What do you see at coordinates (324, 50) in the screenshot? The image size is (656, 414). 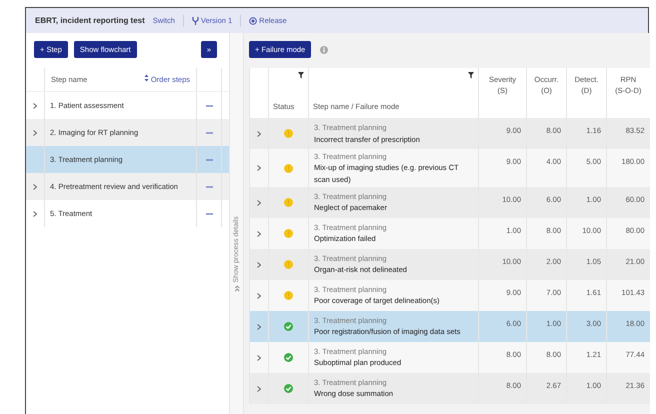 I see `info-icon` at bounding box center [324, 50].